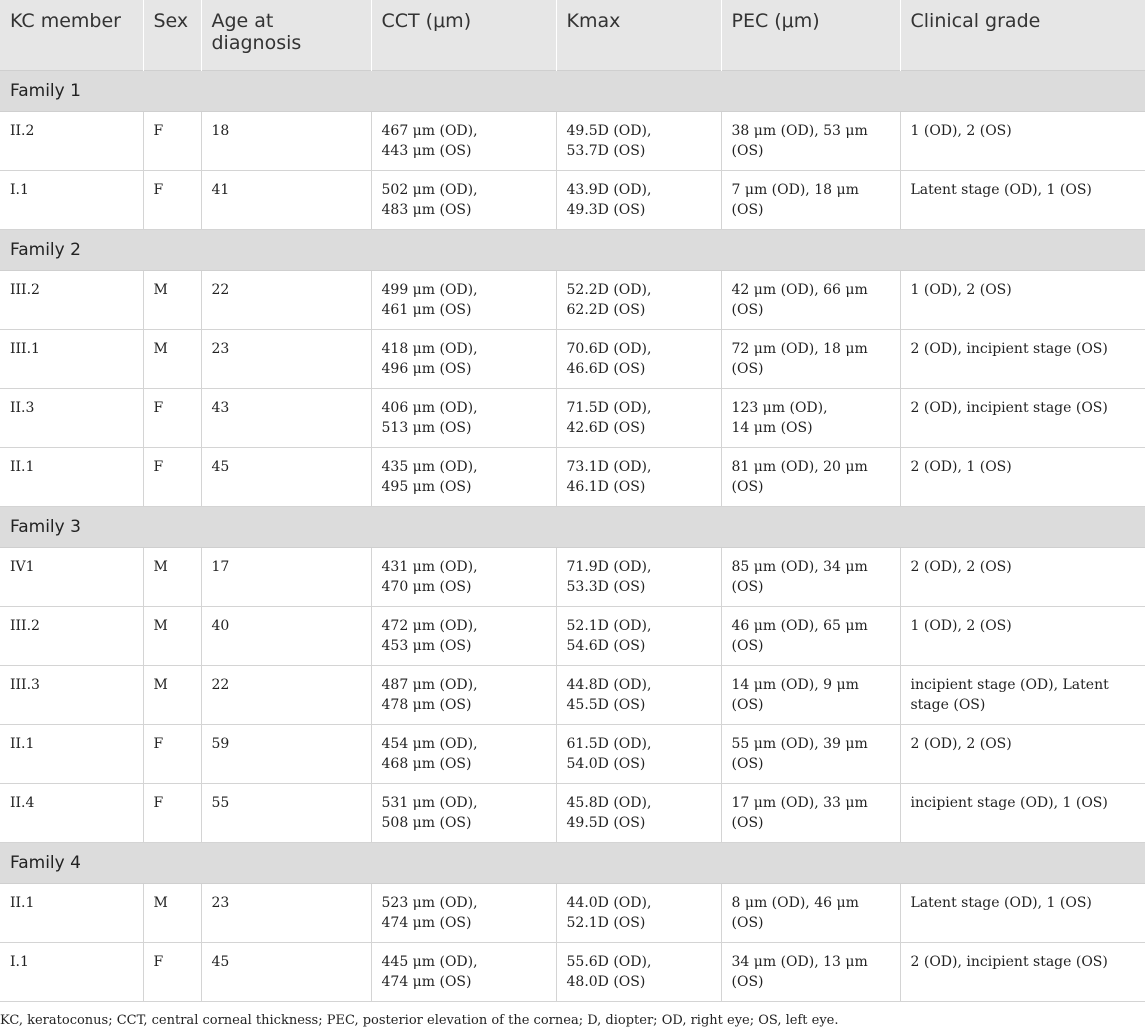  I want to click on cell-cct-line: 508 μm (OS), so click(426, 822).